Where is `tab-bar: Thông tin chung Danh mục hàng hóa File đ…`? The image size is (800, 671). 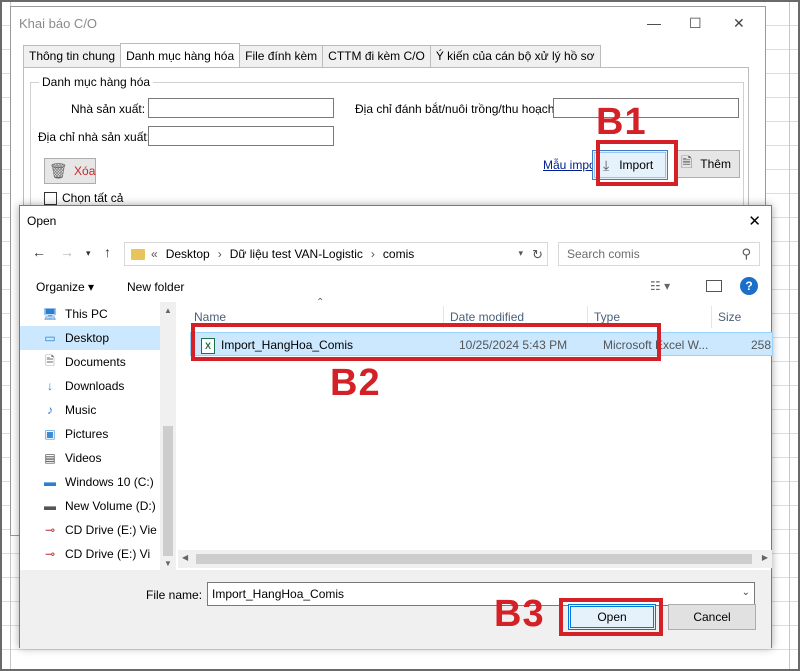
tab-bar: Thông tin chung Danh mục hàng hóa File đ… is located at coordinates (312, 55).